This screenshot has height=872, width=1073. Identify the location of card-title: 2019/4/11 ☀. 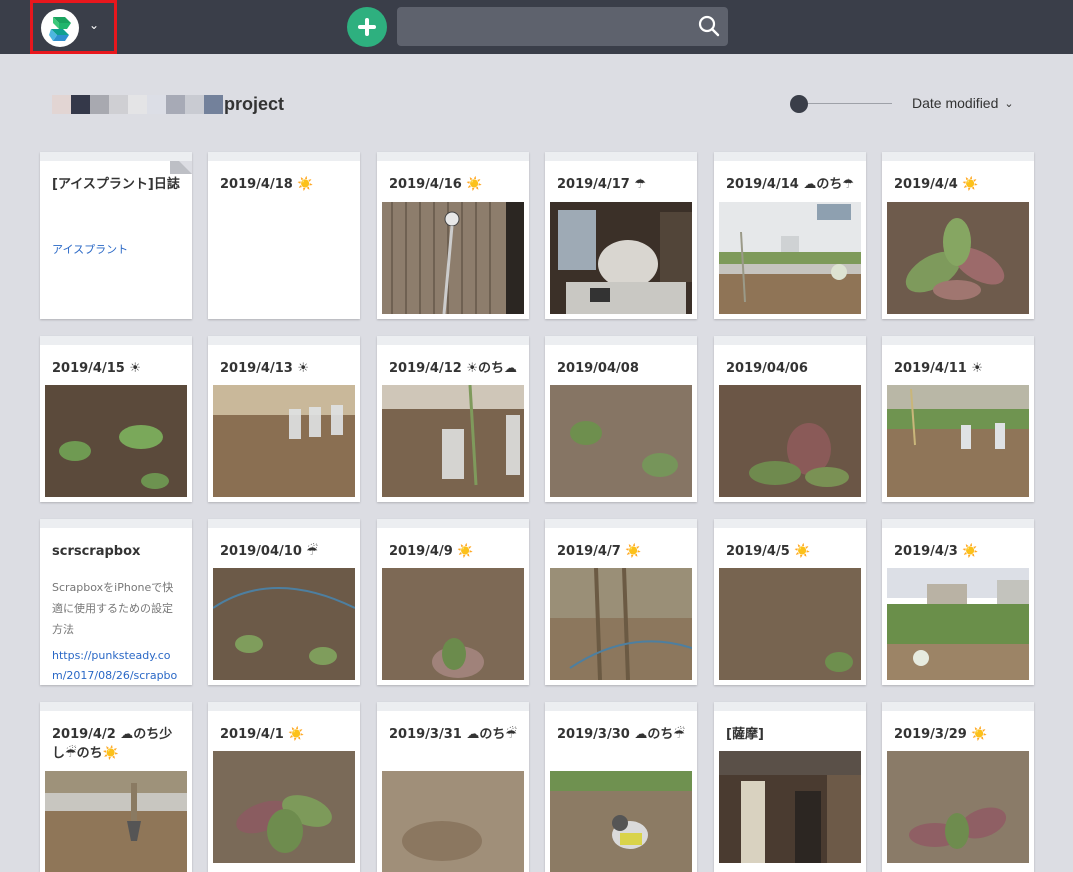
(938, 368).